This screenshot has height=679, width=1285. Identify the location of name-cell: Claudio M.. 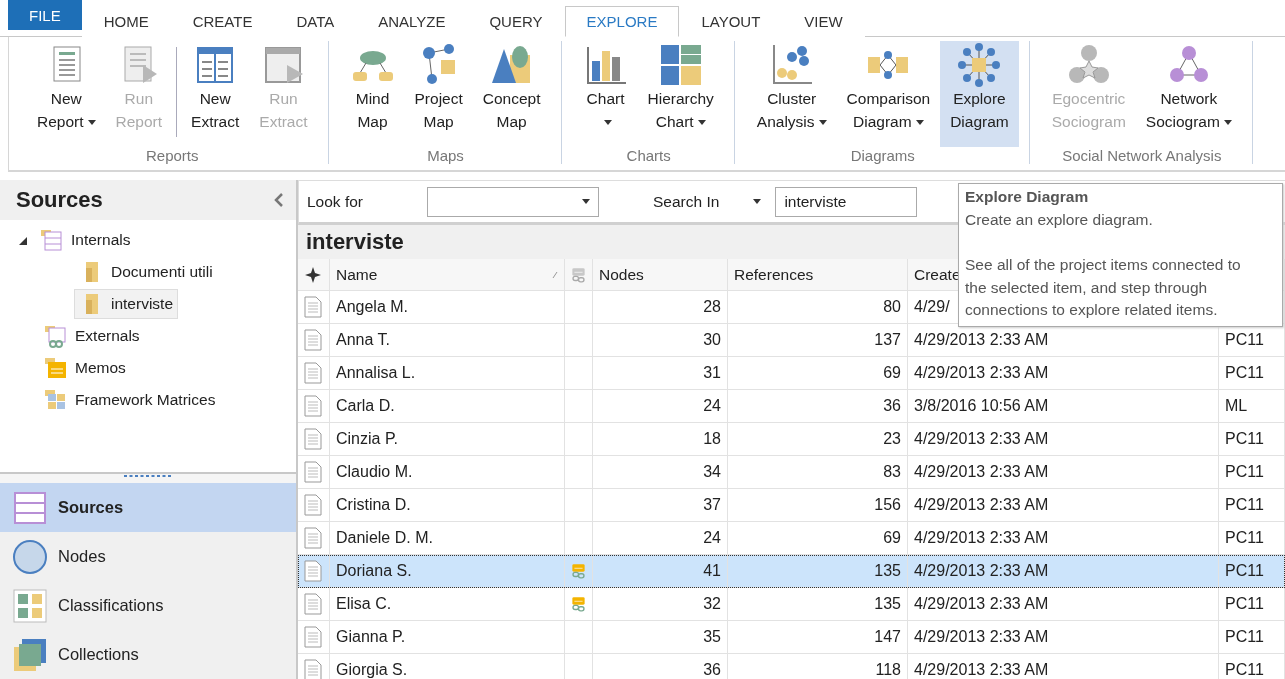
(447, 472).